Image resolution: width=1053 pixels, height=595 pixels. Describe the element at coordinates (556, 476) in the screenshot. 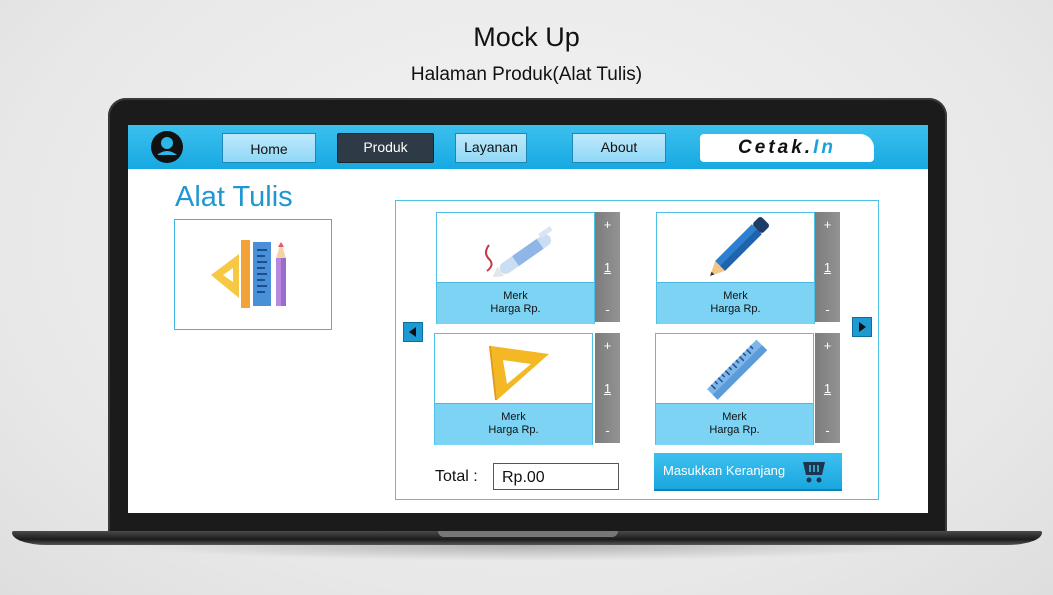

I see `total-field: Rp.00` at that location.